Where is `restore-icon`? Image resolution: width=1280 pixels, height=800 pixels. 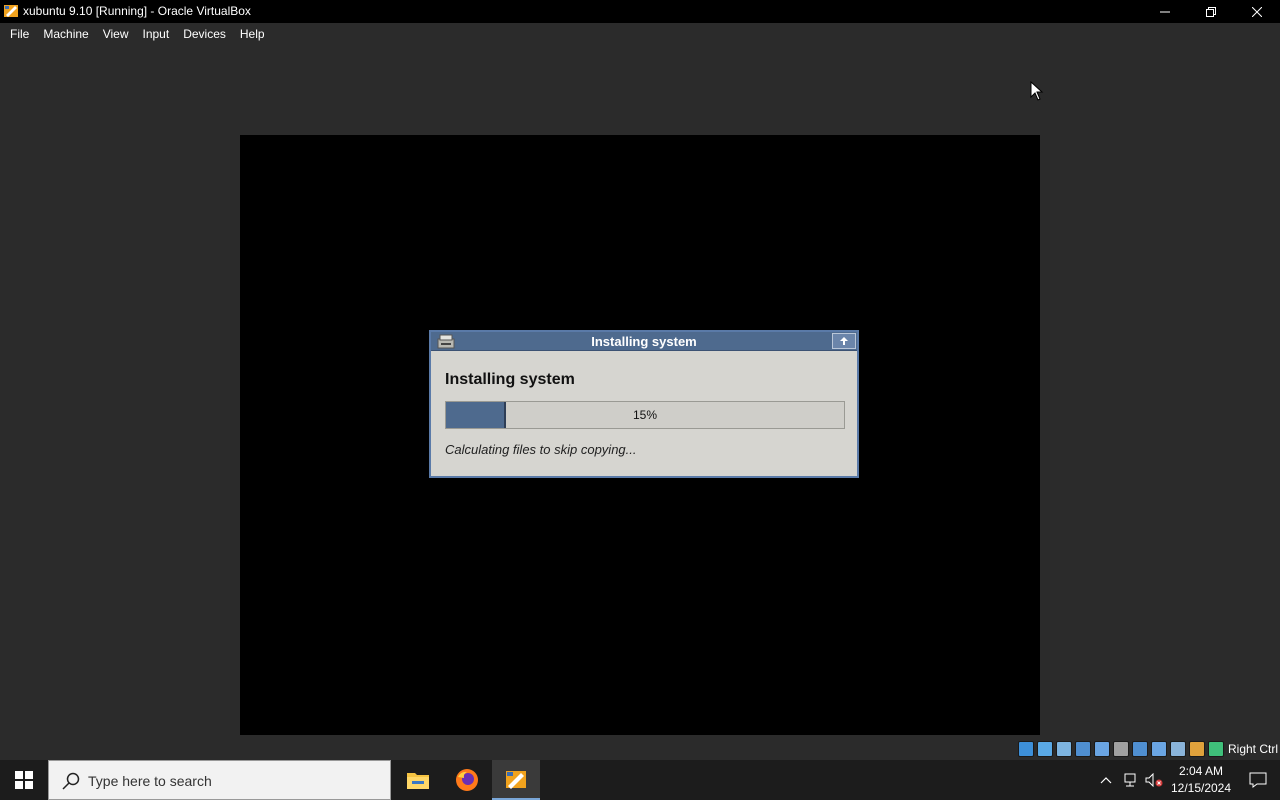 restore-icon is located at coordinates (1211, 11).